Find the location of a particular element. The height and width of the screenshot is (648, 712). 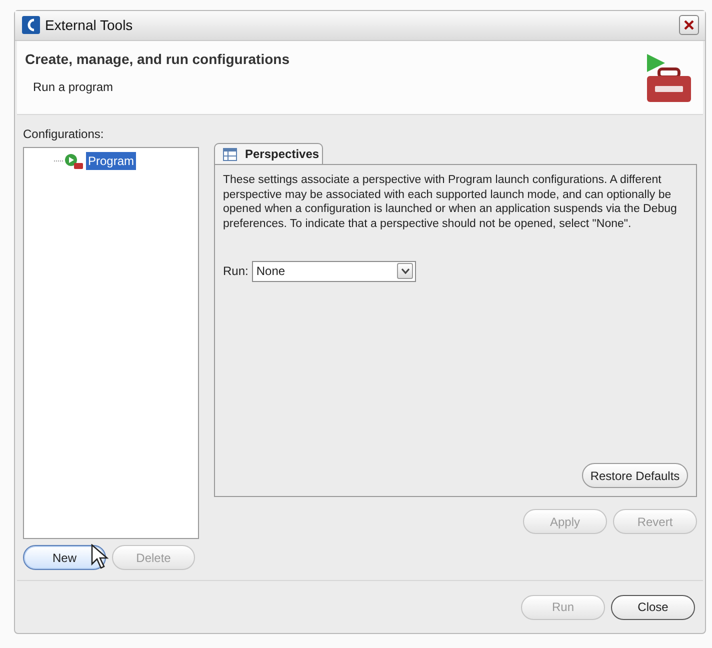

app-icon is located at coordinates (31, 25).